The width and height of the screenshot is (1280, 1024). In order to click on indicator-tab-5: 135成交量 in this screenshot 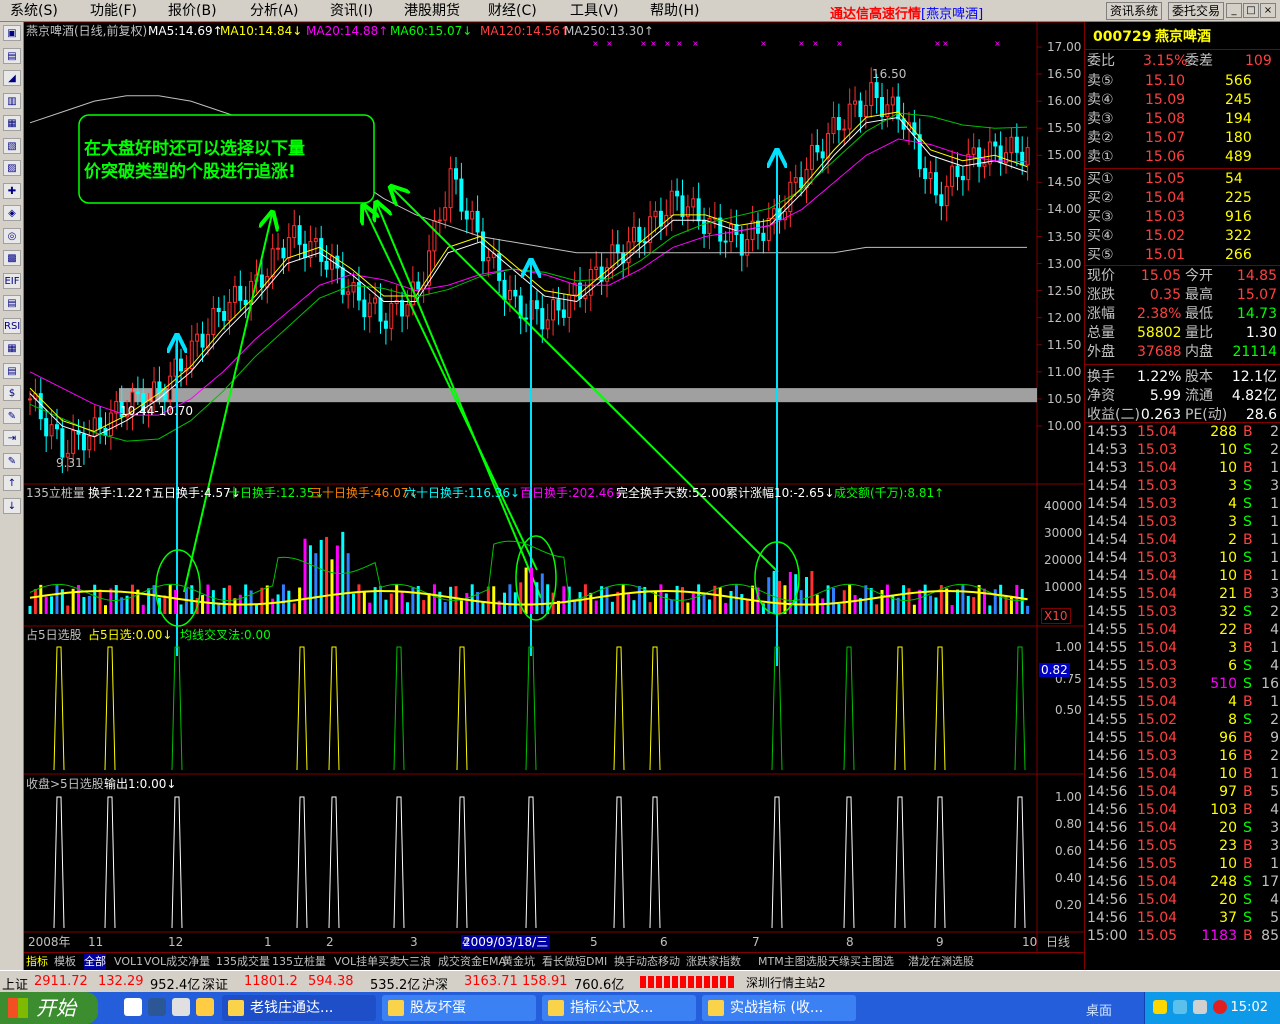, I will do `click(243, 962)`.